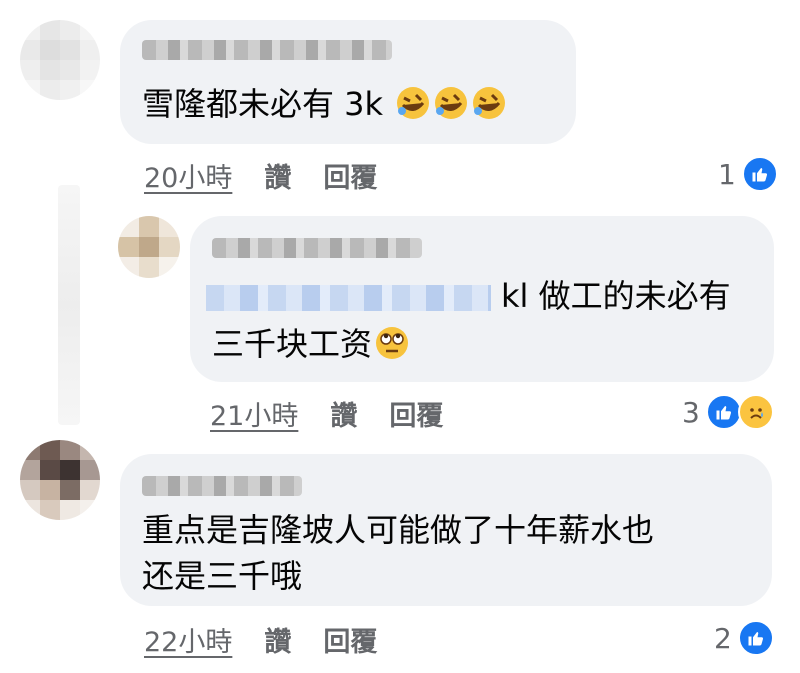 The width and height of the screenshot is (800, 673). I want to click on comment-meta-row: 20小時 讚 回覆, so click(260, 175).